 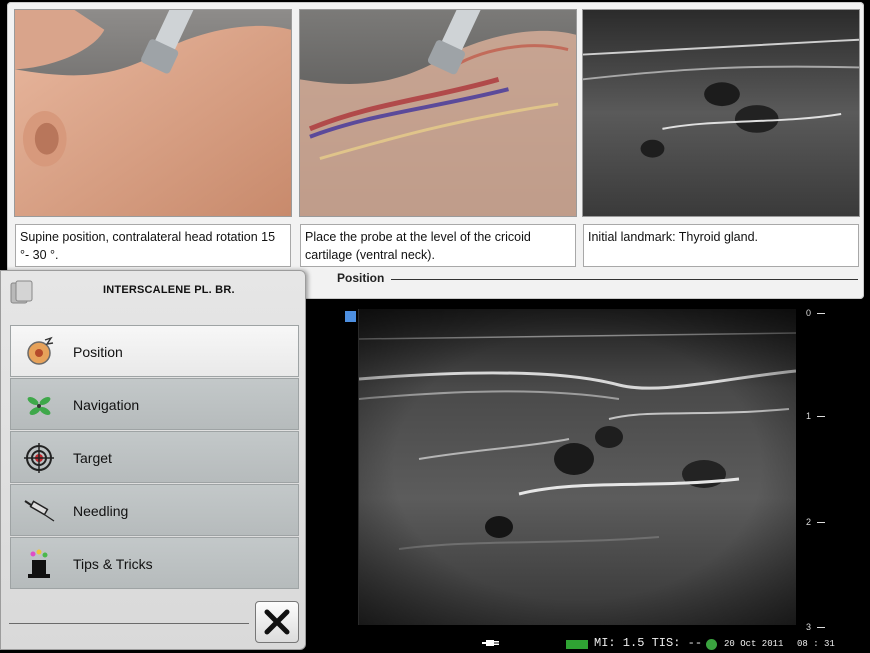 What do you see at coordinates (826, 471) in the screenshot?
I see `depth-scale: 0 1 2 3` at bounding box center [826, 471].